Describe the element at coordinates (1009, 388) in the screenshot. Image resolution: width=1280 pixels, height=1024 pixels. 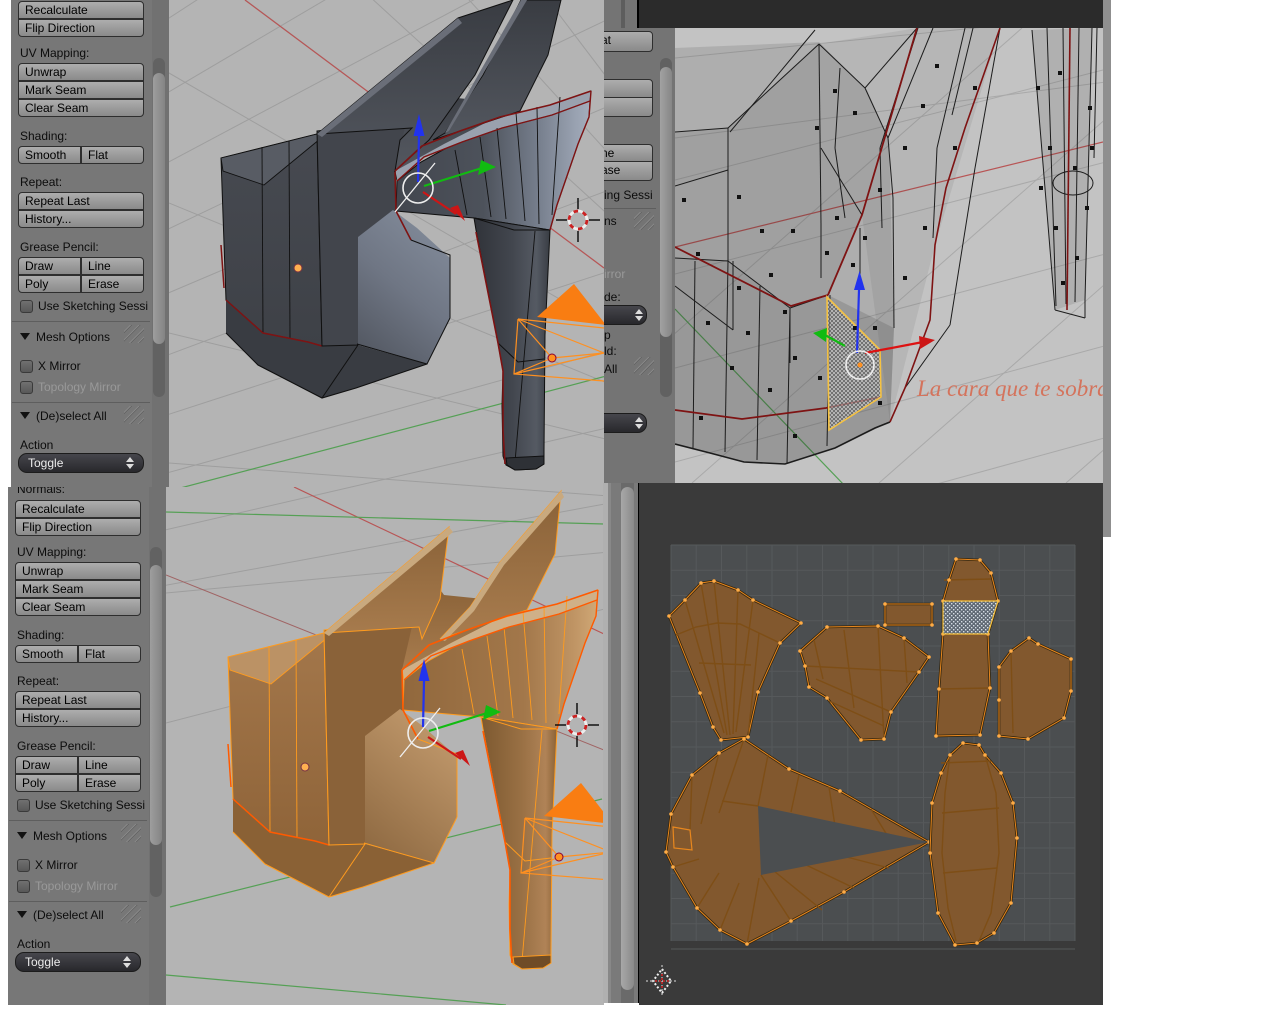
I see `svg-text: La cara que te sobra` at that location.